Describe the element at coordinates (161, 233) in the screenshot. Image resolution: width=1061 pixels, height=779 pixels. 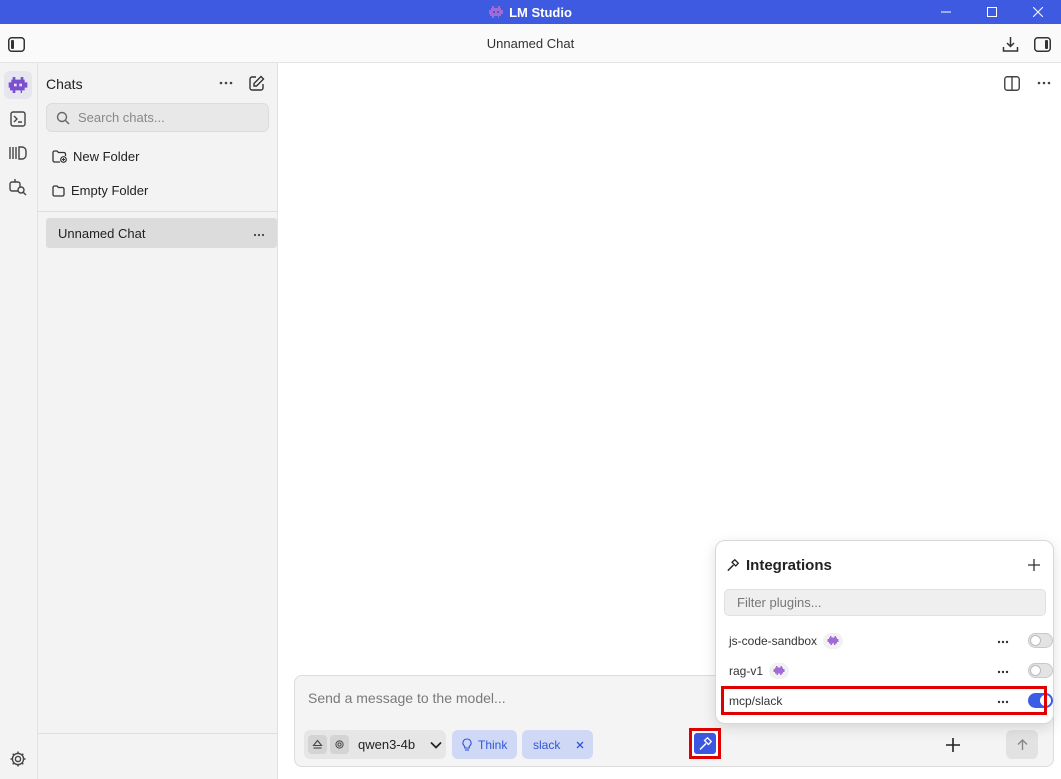
I see `chat-list-item: Unnamed Chat` at that location.